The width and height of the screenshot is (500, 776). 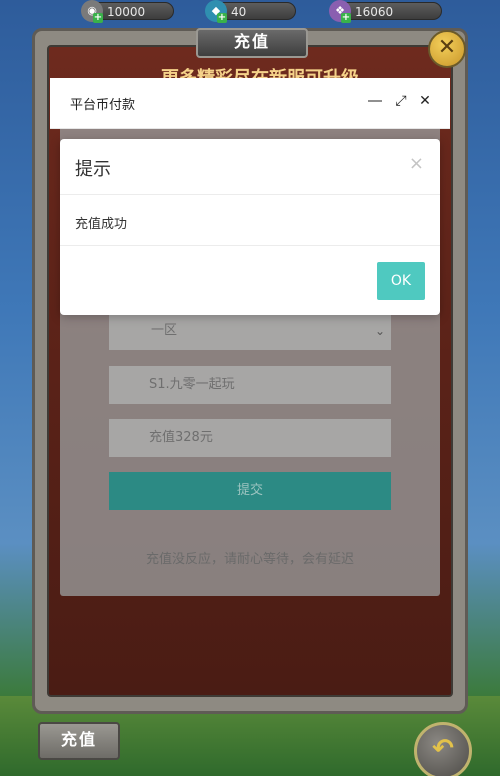 What do you see at coordinates (346, 18) in the screenshot?
I see `add-gem-icon: +` at bounding box center [346, 18].